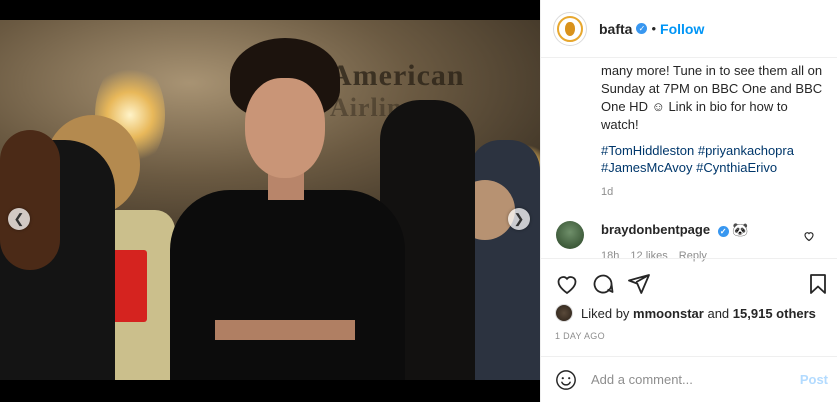 The image size is (837, 402). Describe the element at coordinates (818, 284) in the screenshot. I see `bookmark-icon` at that location.